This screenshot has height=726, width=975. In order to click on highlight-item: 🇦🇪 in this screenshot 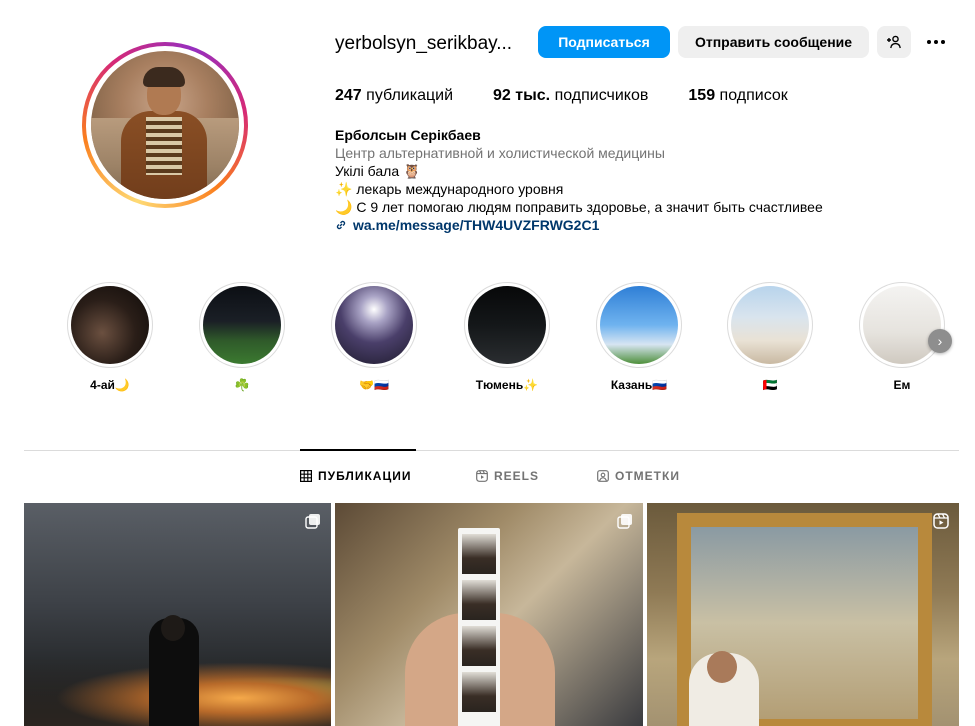, I will do `click(770, 337)`.